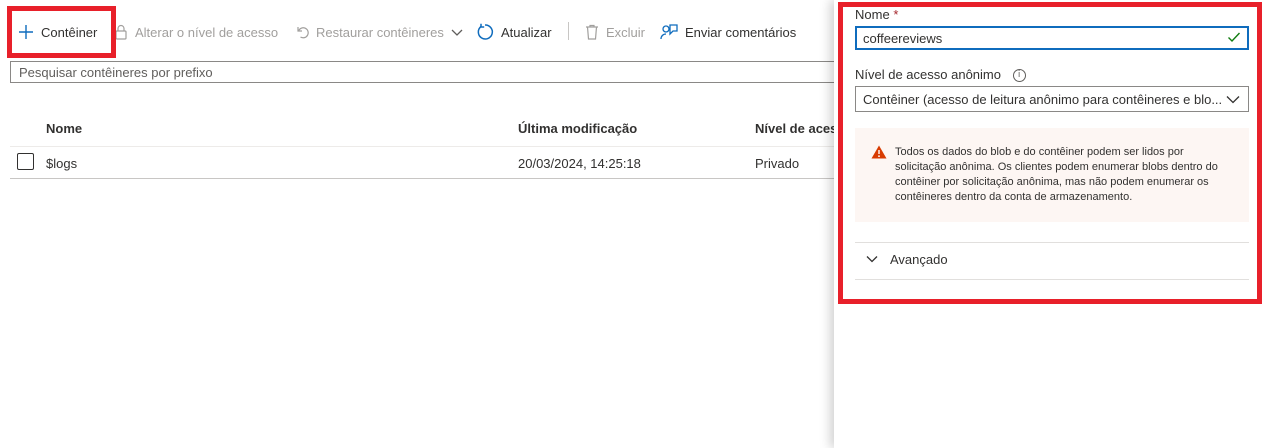 The height and width of the screenshot is (448, 1264). I want to click on advanced-divider-bottom, so click(1052, 279).